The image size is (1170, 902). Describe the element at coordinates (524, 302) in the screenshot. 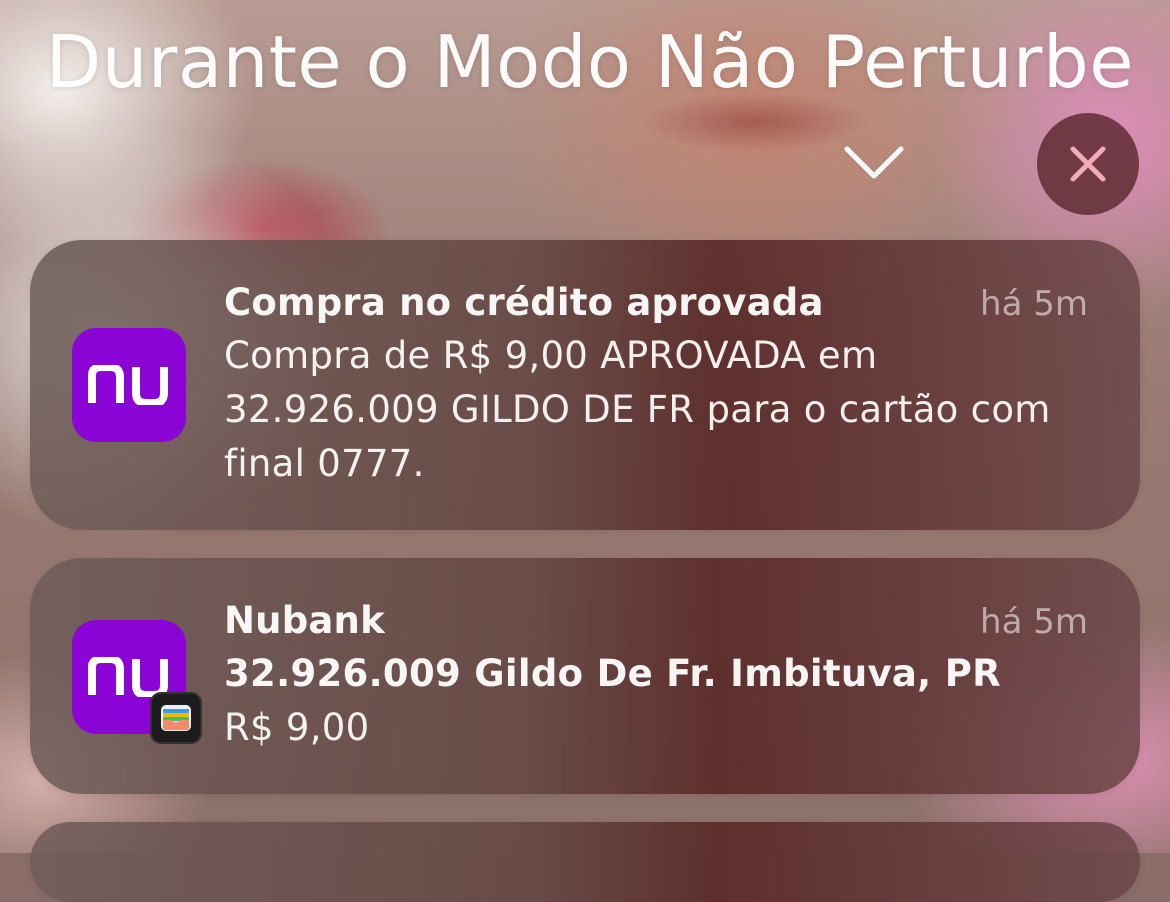

I see `notification-title: Compra no crédito aprovada` at that location.